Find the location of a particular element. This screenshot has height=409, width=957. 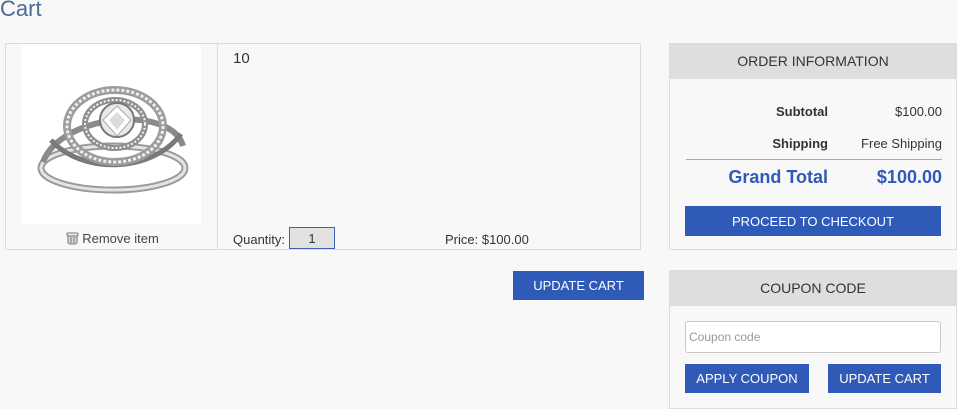

coupon-code-input is located at coordinates (813, 337).